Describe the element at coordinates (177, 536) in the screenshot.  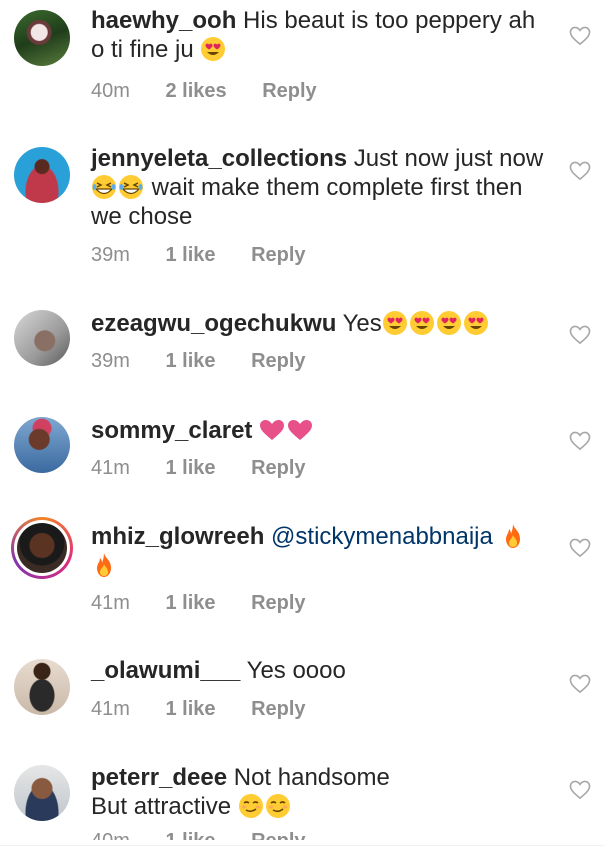
I see `comment-username: mhiz_glowreeh` at that location.